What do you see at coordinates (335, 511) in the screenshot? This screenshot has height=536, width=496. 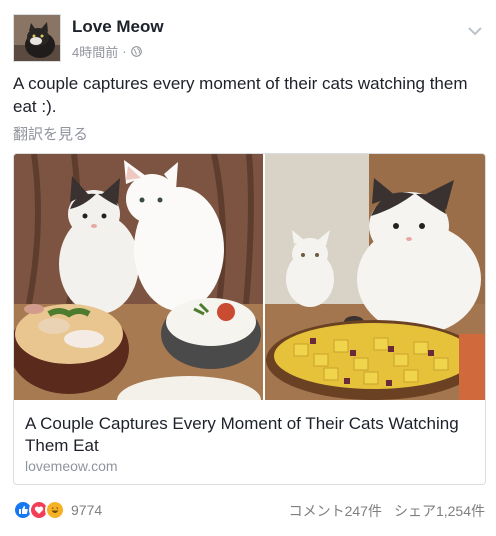 I see `comments-count-link: コメント247件` at bounding box center [335, 511].